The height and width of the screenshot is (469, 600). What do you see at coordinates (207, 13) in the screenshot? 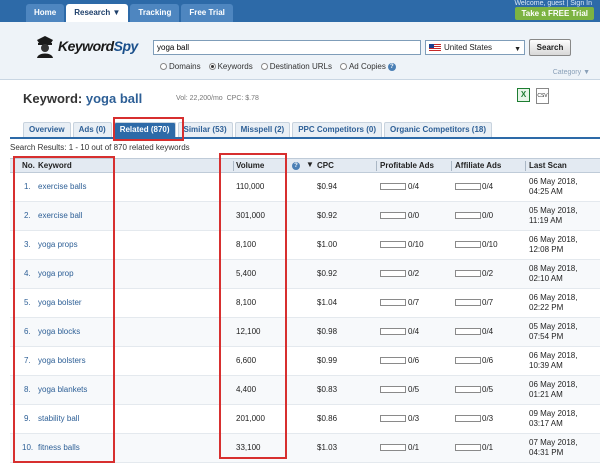
I see `nav-tab-free-trial: Free Trial` at bounding box center [207, 13].